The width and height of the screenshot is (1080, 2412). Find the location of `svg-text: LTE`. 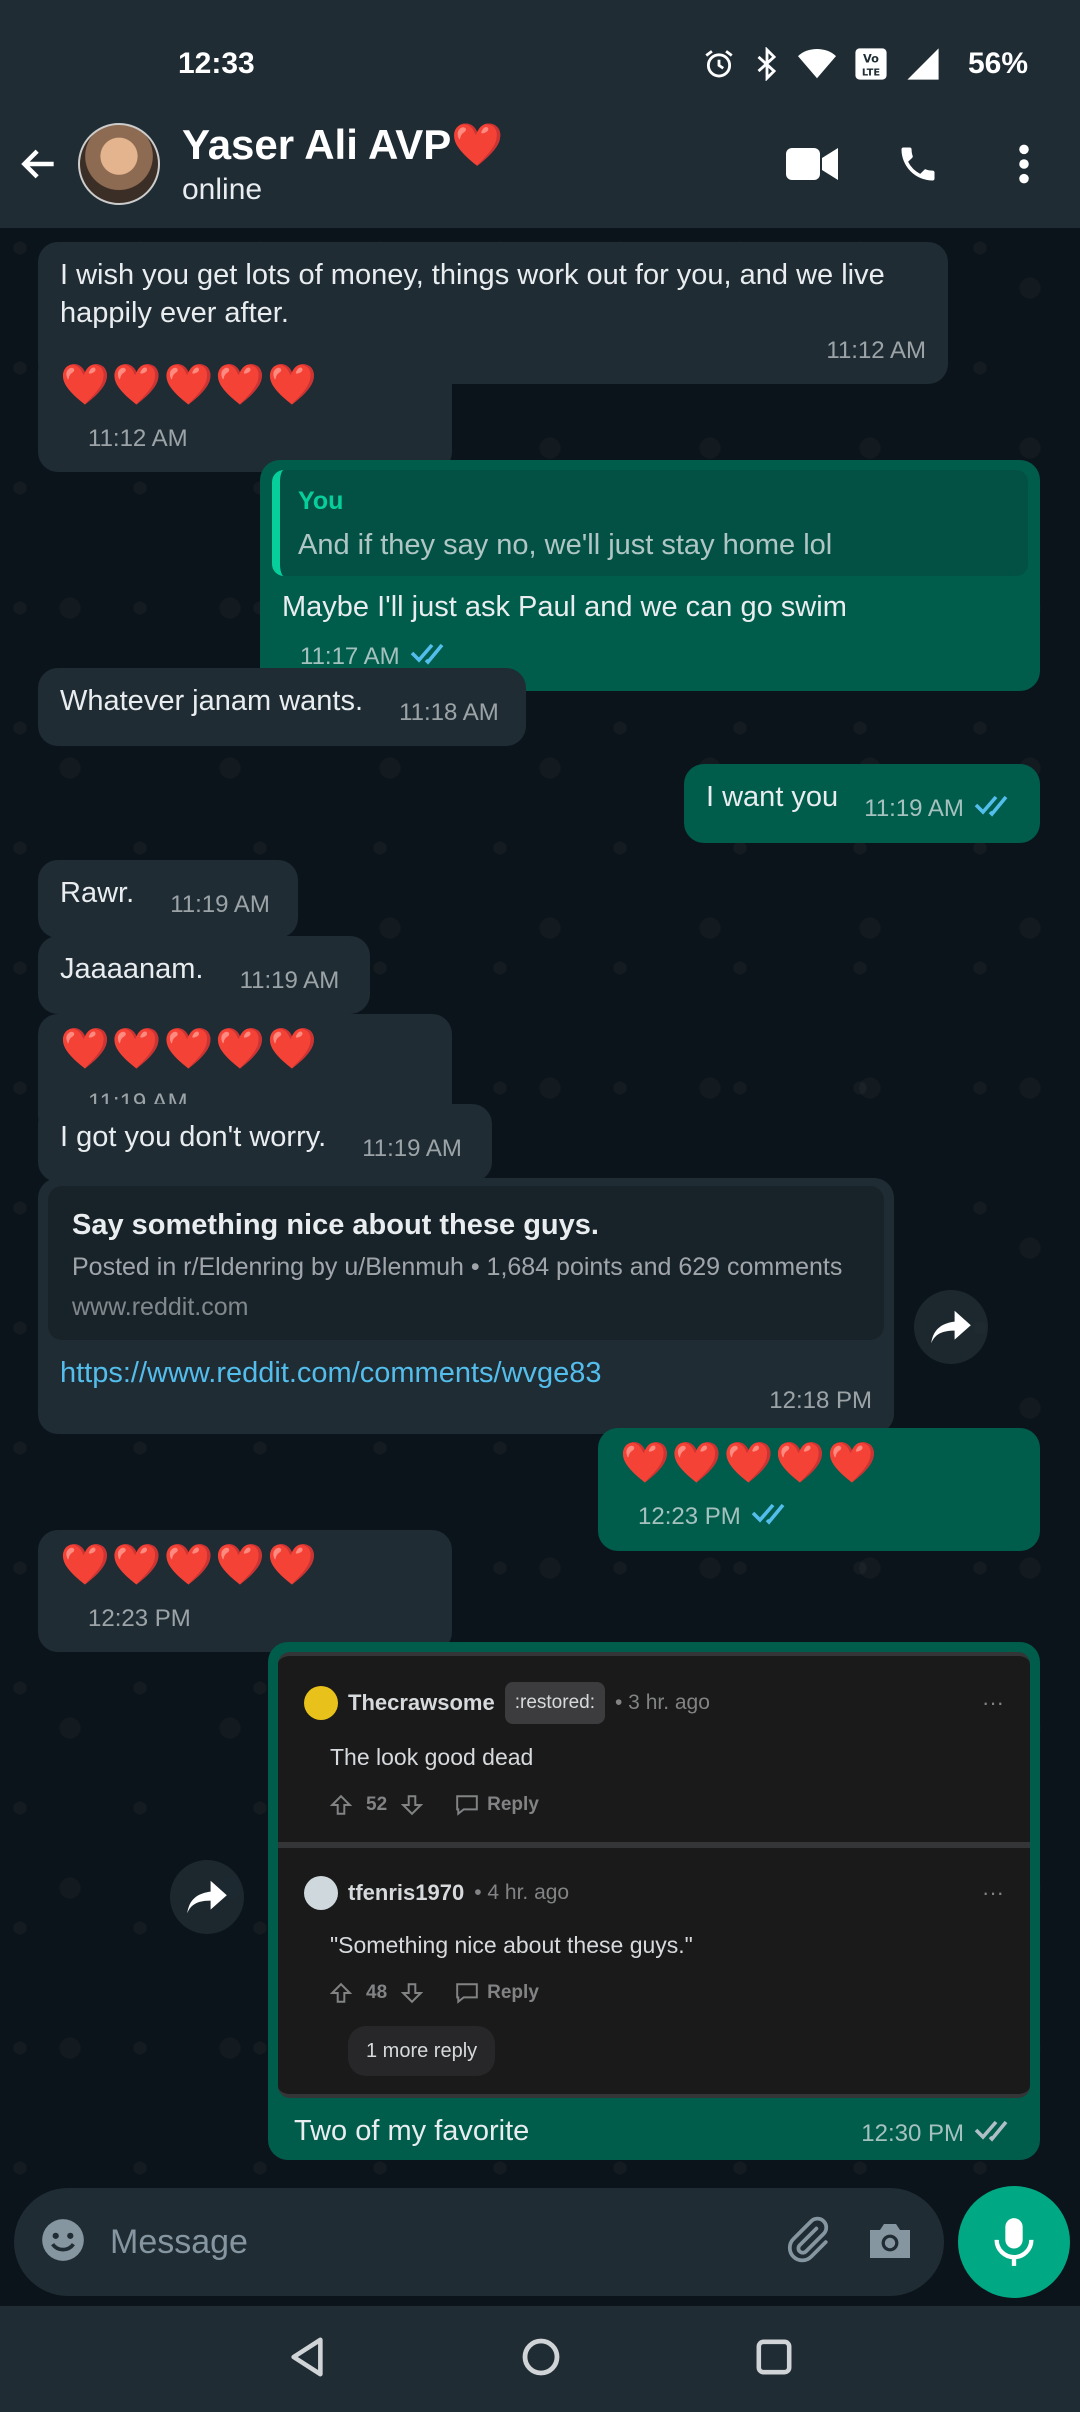

svg-text: LTE is located at coordinates (871, 72).